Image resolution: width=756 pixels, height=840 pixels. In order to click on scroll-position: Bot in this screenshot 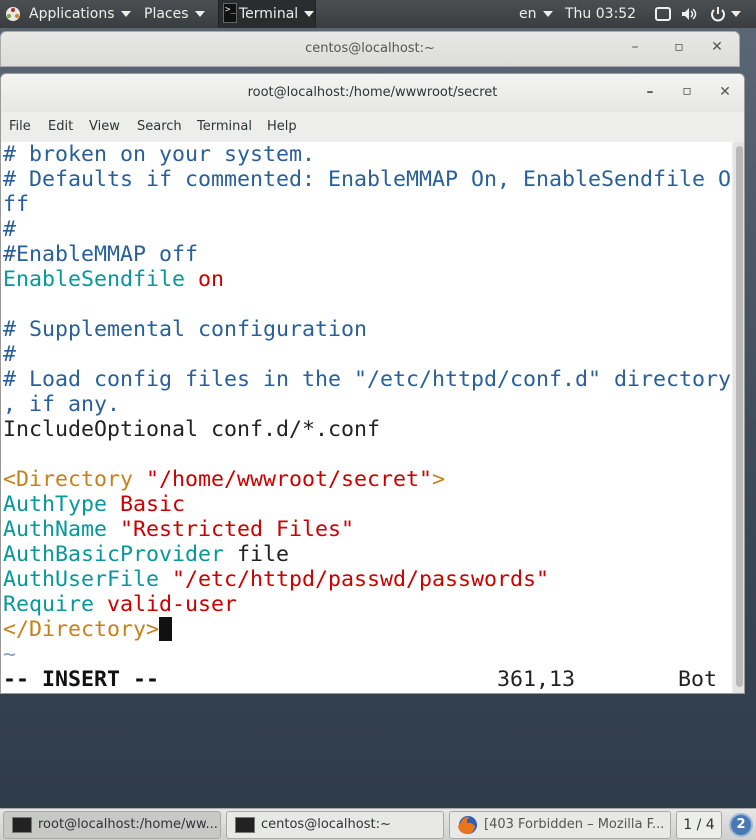, I will do `click(698, 679)`.